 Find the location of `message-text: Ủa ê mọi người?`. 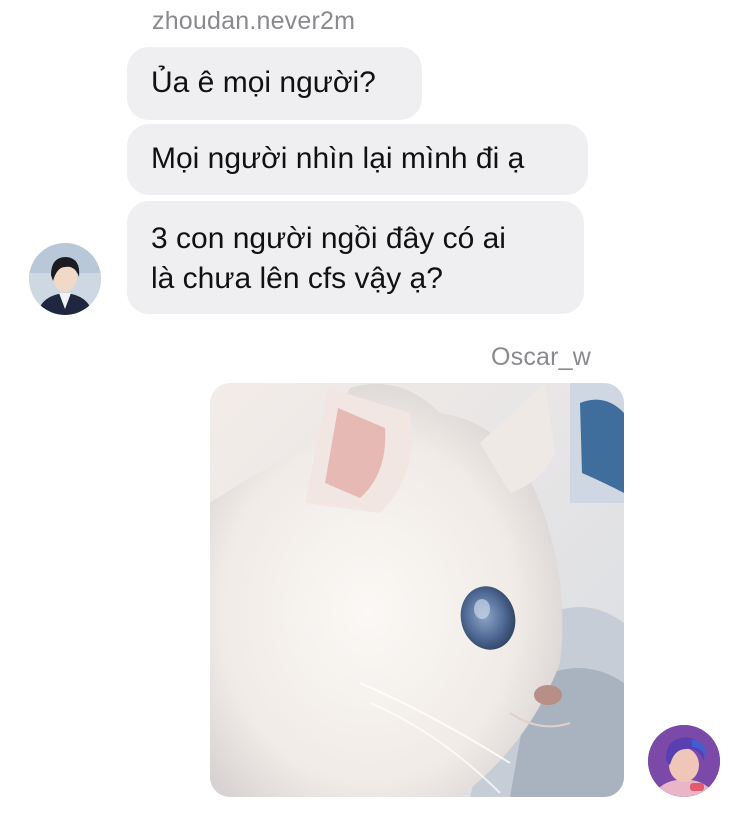

message-text: Ủa ê mọi người? is located at coordinates (263, 82).